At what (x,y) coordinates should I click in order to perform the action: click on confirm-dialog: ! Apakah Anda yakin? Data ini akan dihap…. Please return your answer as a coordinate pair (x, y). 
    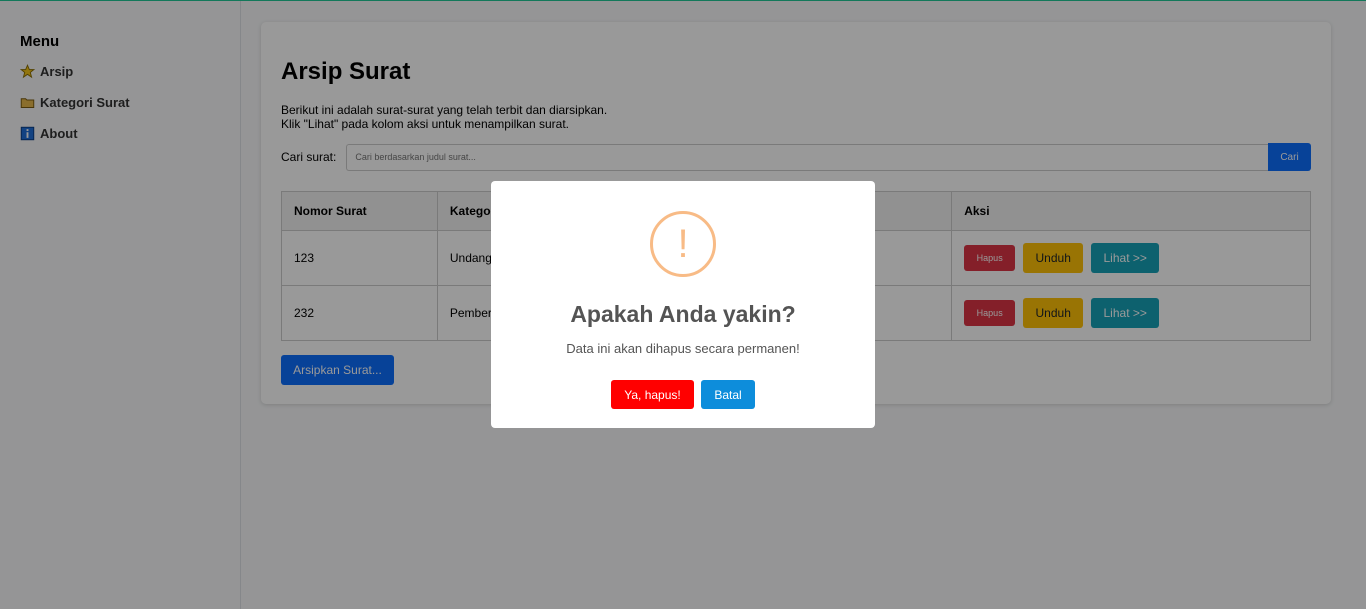
    Looking at the image, I should click on (683, 304).